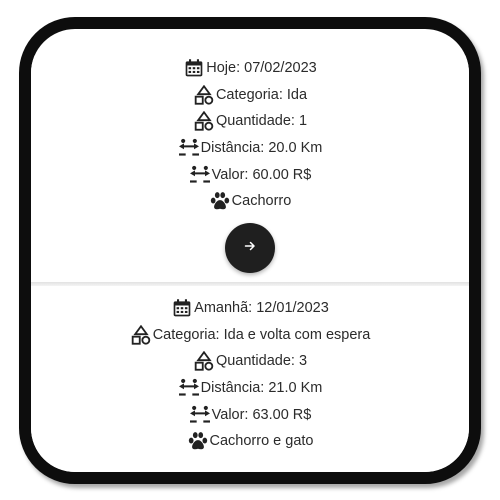  Describe the element at coordinates (261, 94) in the screenshot. I see `category-text: Categoria: Ida` at that location.